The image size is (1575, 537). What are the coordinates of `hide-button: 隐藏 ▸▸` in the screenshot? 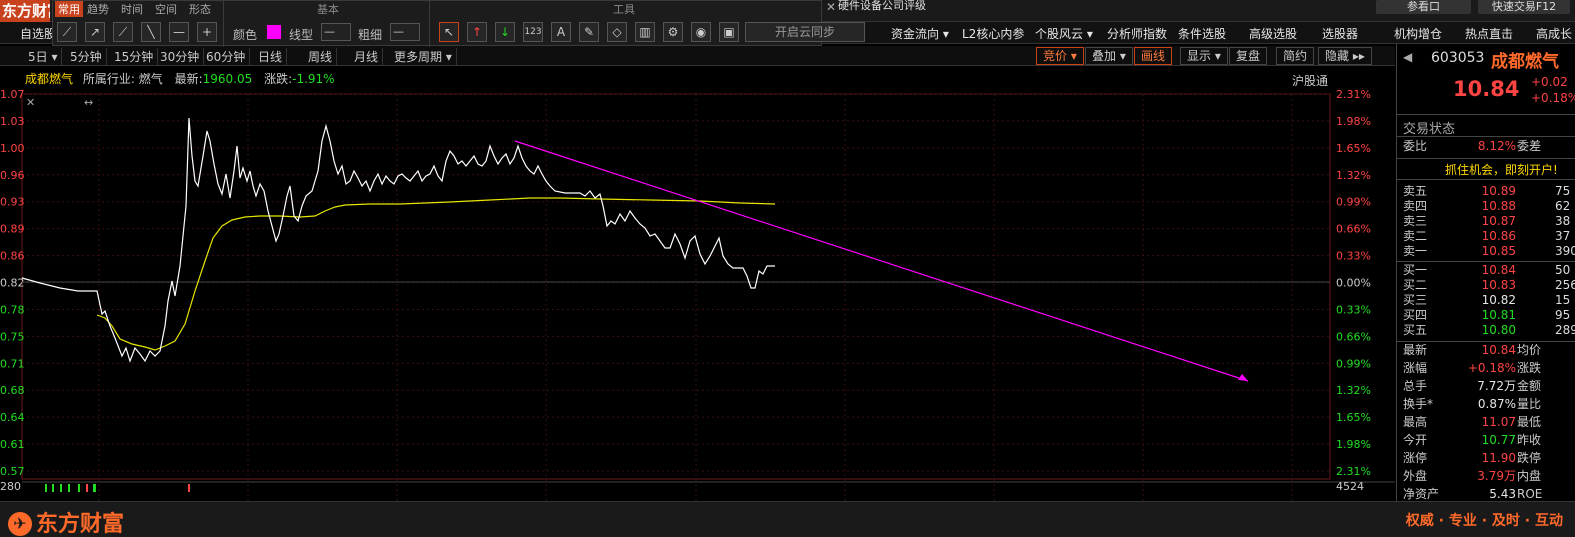 It's located at (1345, 56).